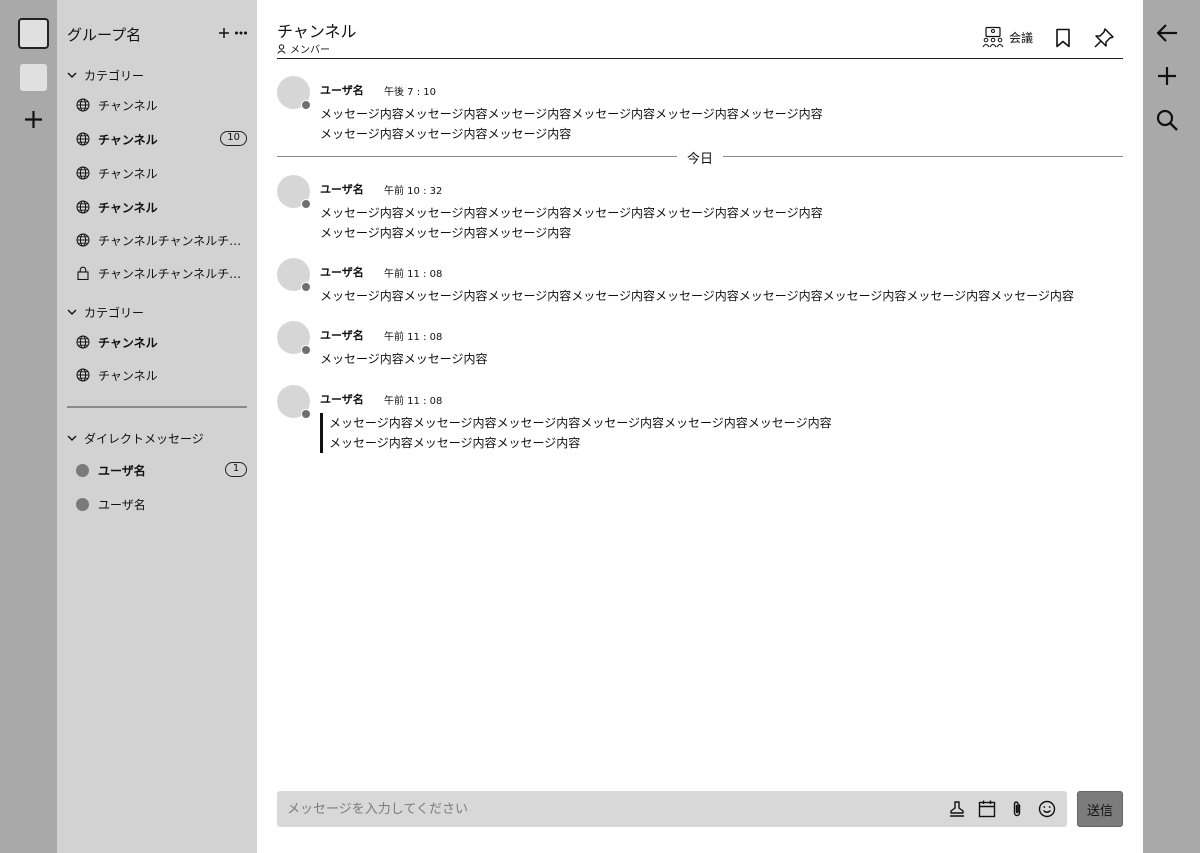 This screenshot has height=853, width=1200. What do you see at coordinates (122, 504) in the screenshot?
I see `dm-user-label: ユーザ名` at bounding box center [122, 504].